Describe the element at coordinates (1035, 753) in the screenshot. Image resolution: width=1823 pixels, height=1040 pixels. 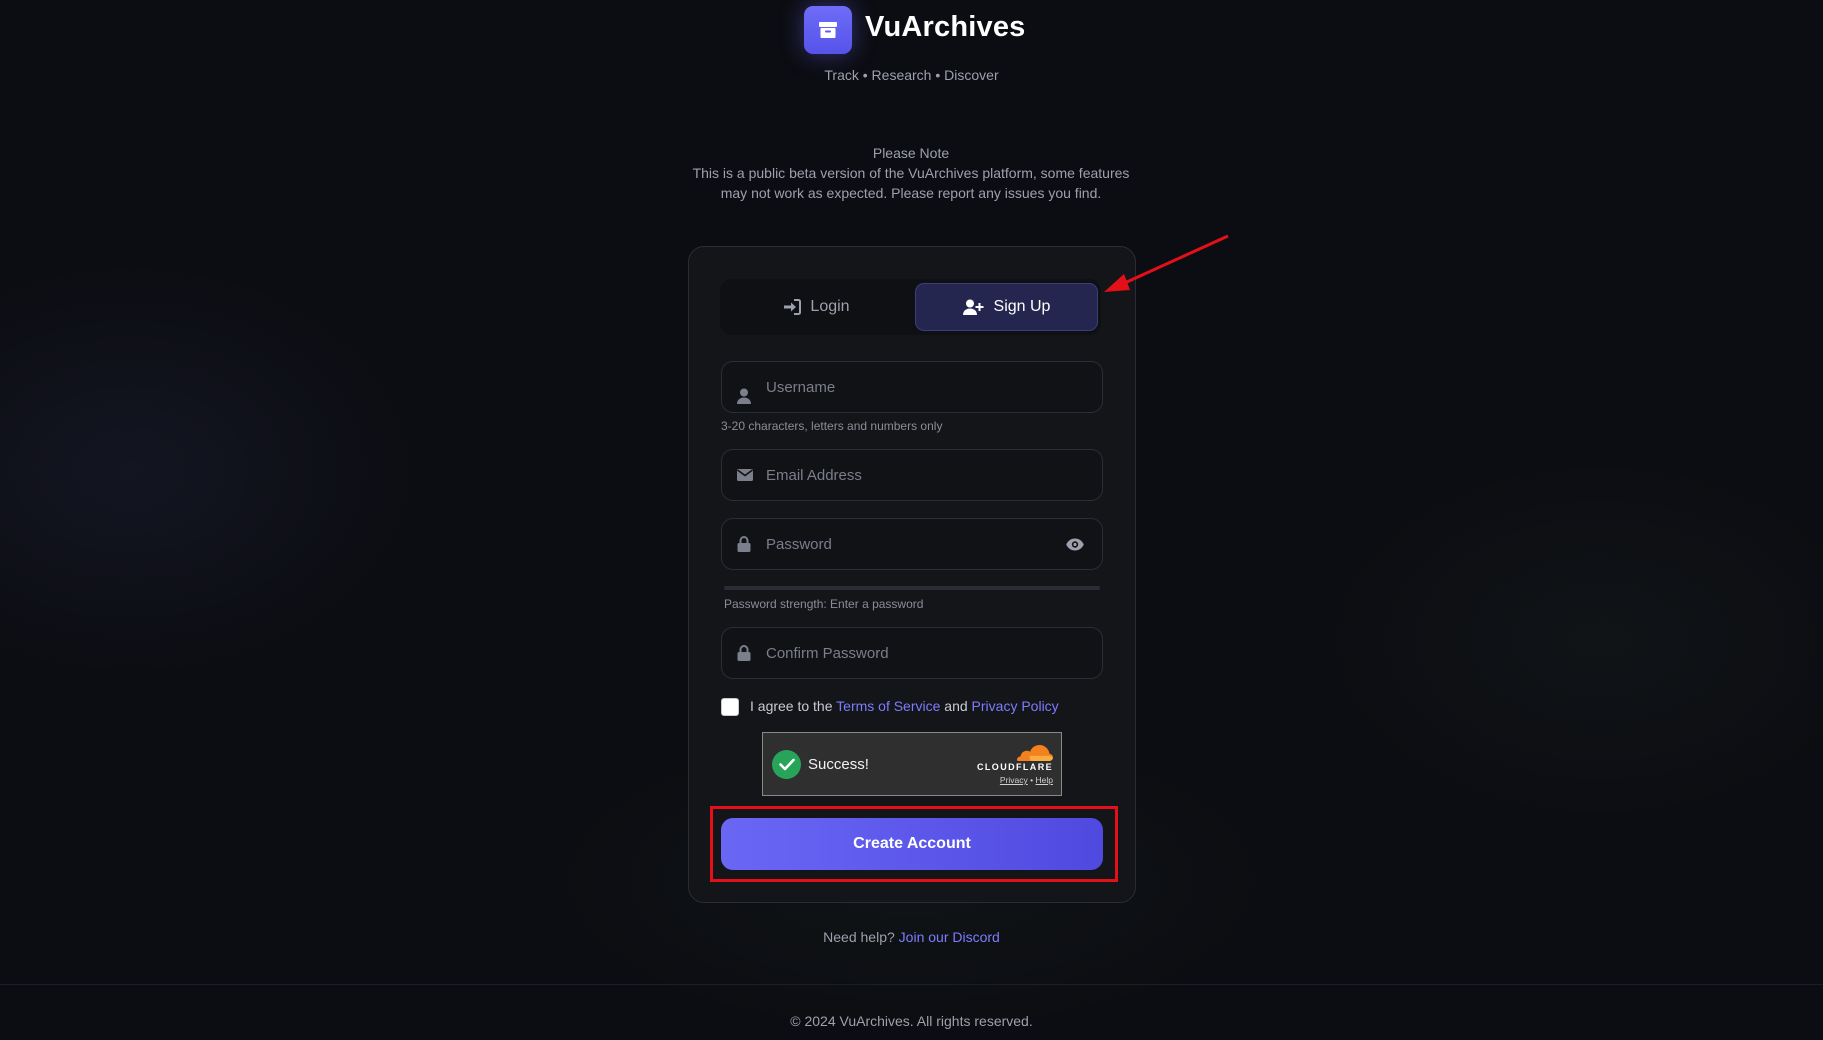
I see `cloud-icon` at that location.